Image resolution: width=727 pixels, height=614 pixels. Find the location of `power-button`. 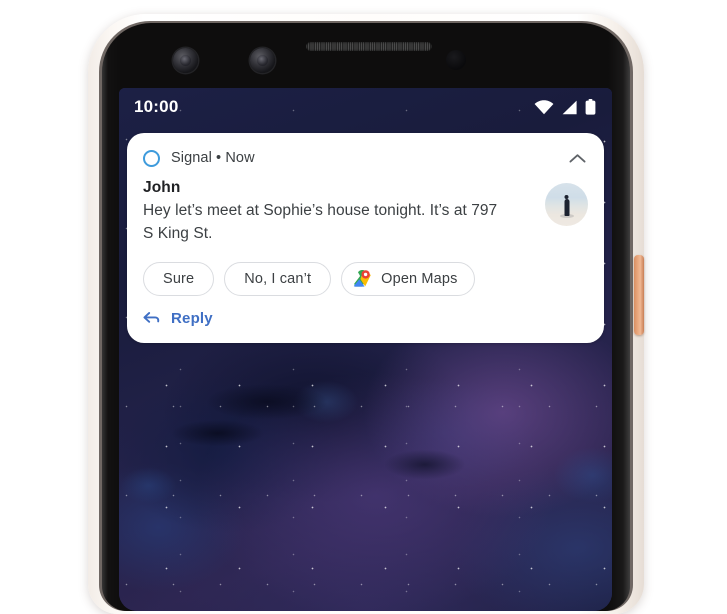

power-button is located at coordinates (639, 295).